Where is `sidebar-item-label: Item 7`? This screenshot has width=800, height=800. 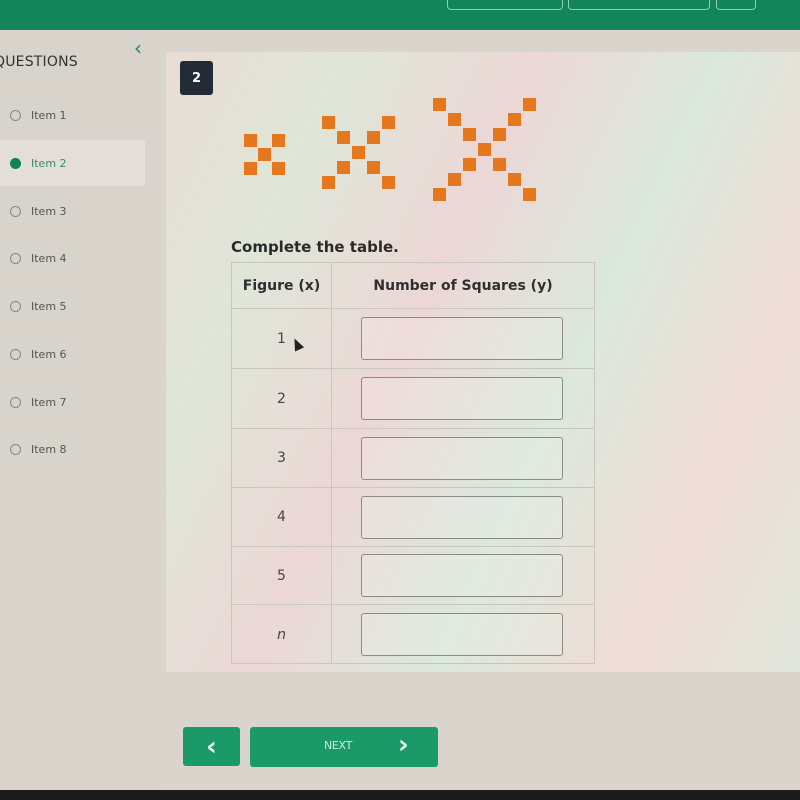
sidebar-item-label: Item 7 is located at coordinates (49, 402).